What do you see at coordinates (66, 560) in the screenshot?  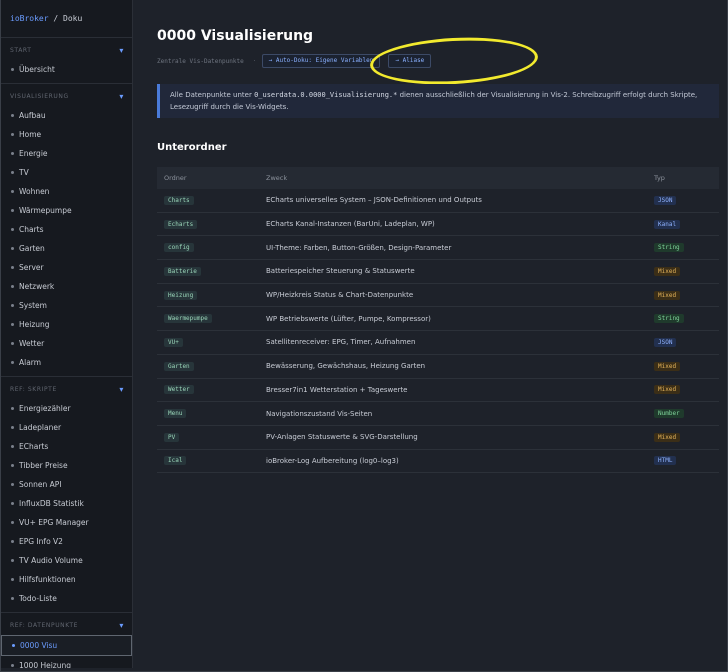 I see `sidebar-item: TV Audio Volume` at bounding box center [66, 560].